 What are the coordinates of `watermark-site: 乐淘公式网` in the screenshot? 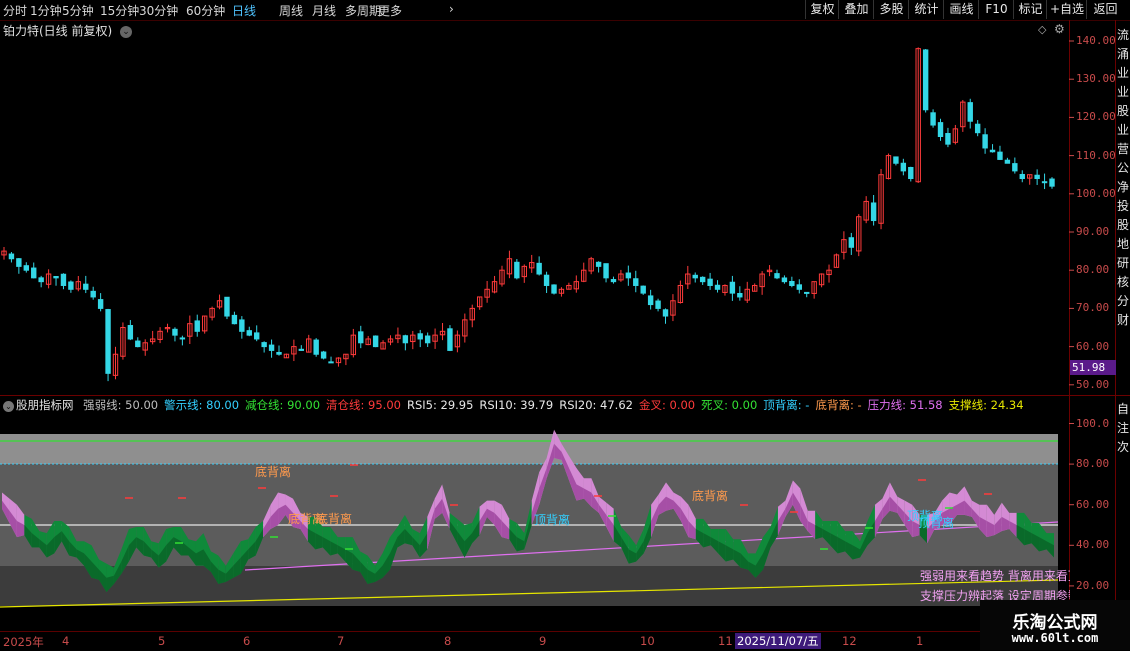 It's located at (1055, 623).